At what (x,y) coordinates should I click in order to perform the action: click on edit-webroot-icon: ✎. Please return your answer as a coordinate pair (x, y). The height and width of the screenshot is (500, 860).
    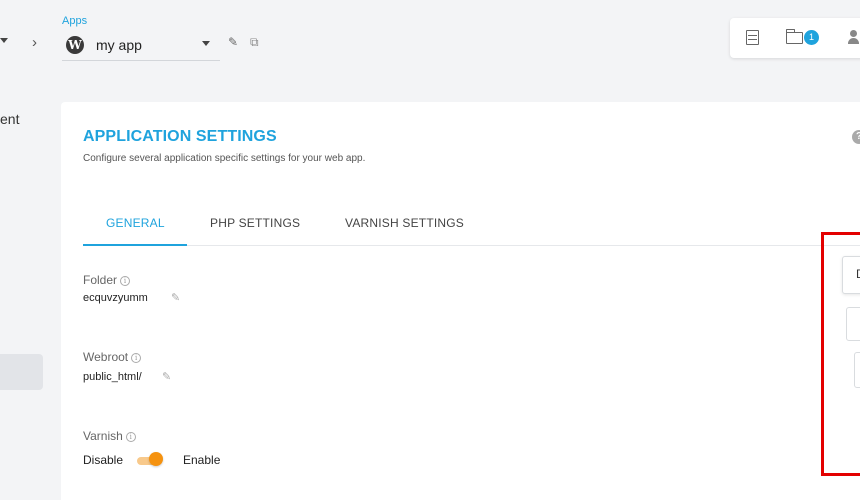
    Looking at the image, I should click on (166, 376).